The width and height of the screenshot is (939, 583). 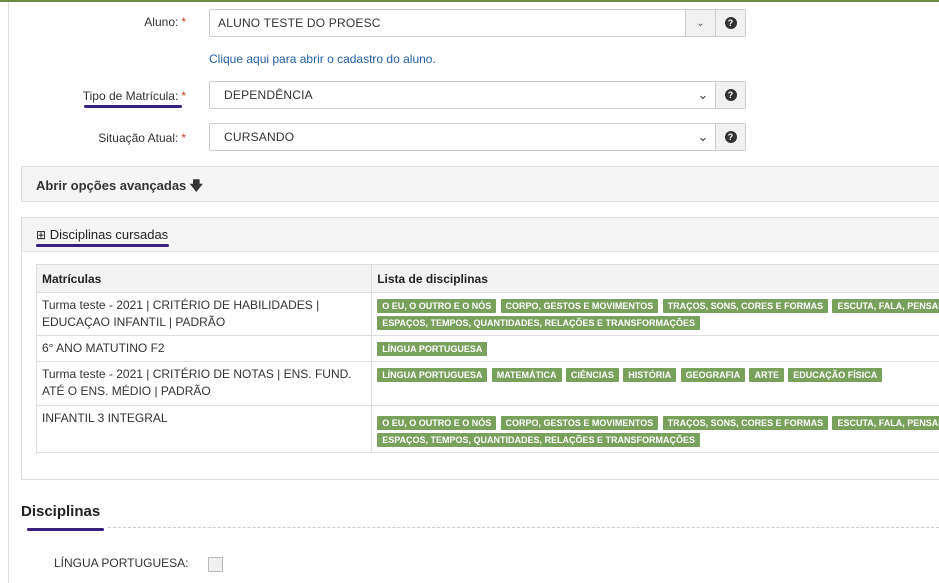 What do you see at coordinates (8, 292) in the screenshot?
I see `left-border` at bounding box center [8, 292].